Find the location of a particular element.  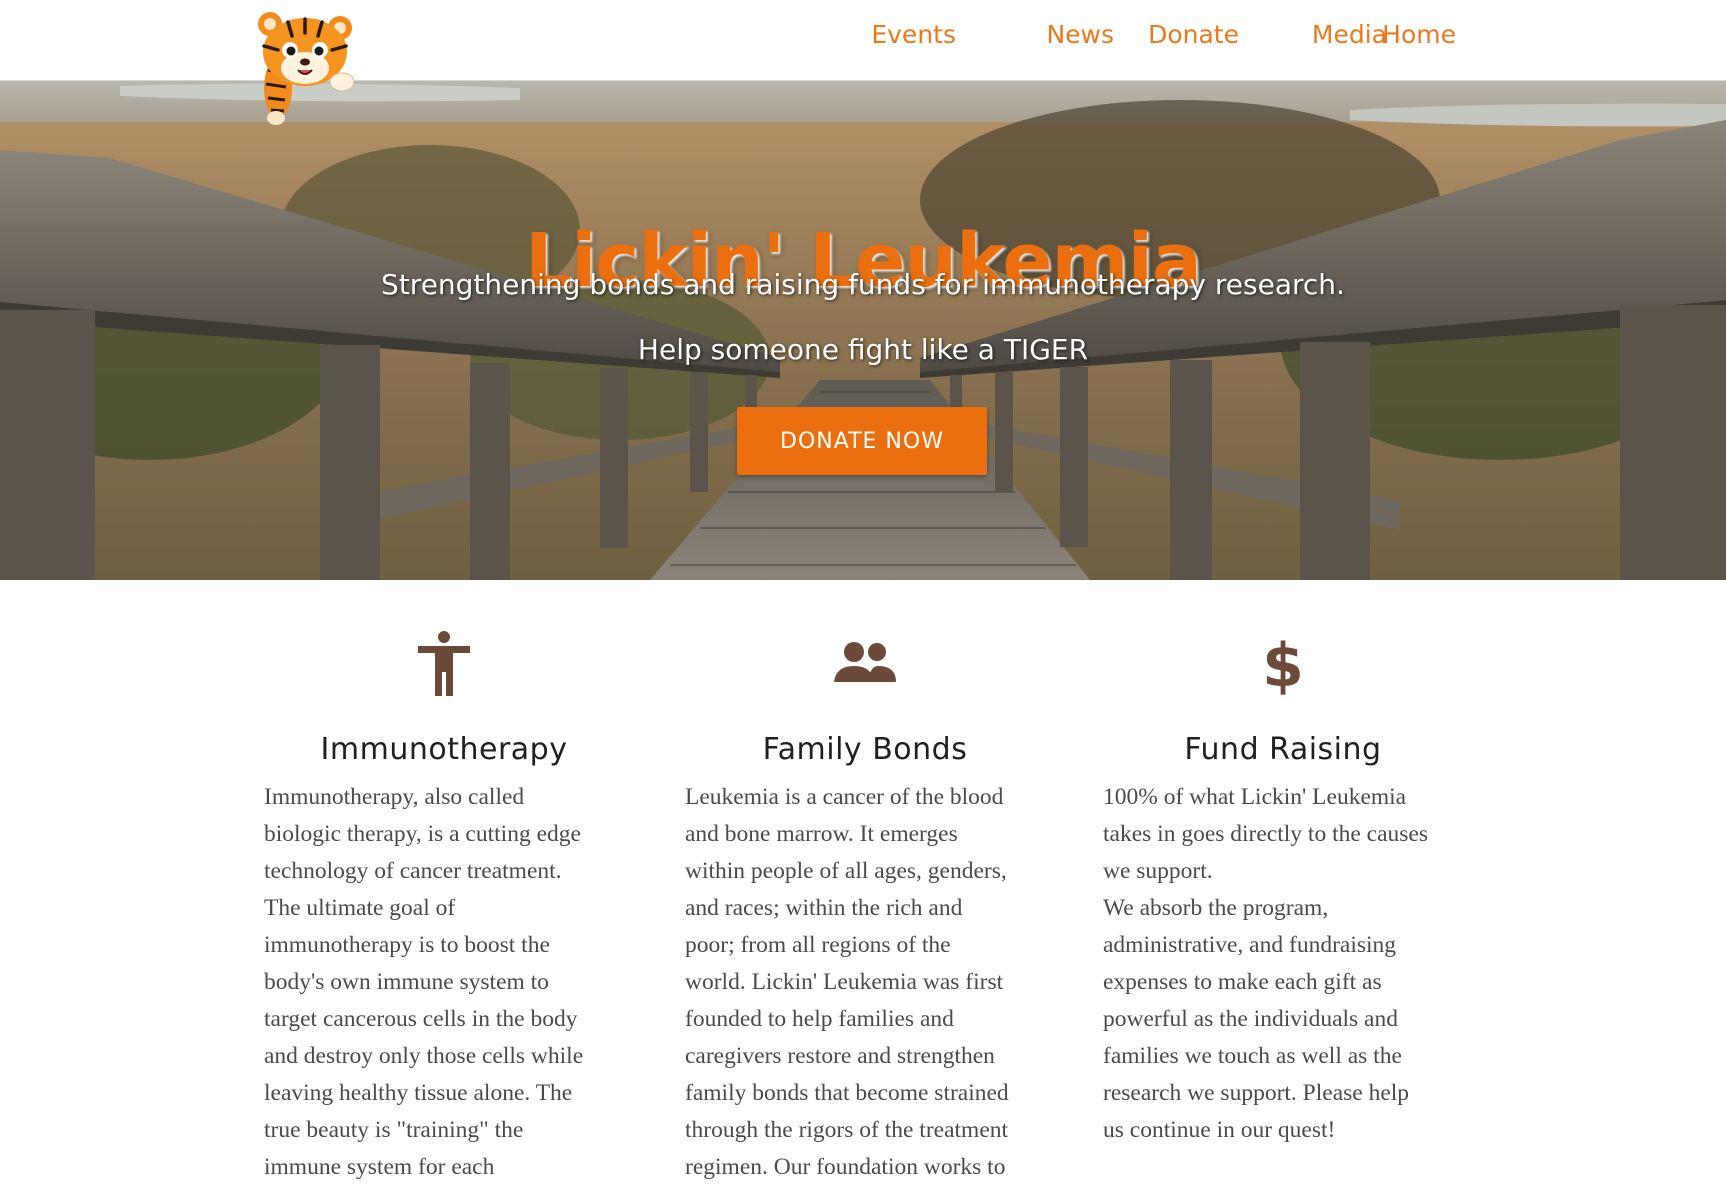

nav-link-news: News is located at coordinates (1080, 34).